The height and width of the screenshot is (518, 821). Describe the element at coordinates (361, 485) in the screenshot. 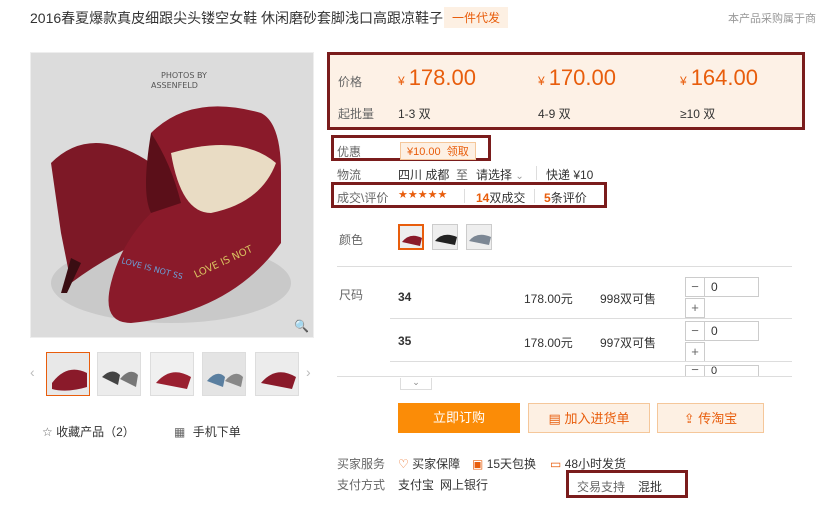

I see `payment-label: 支付方式` at that location.